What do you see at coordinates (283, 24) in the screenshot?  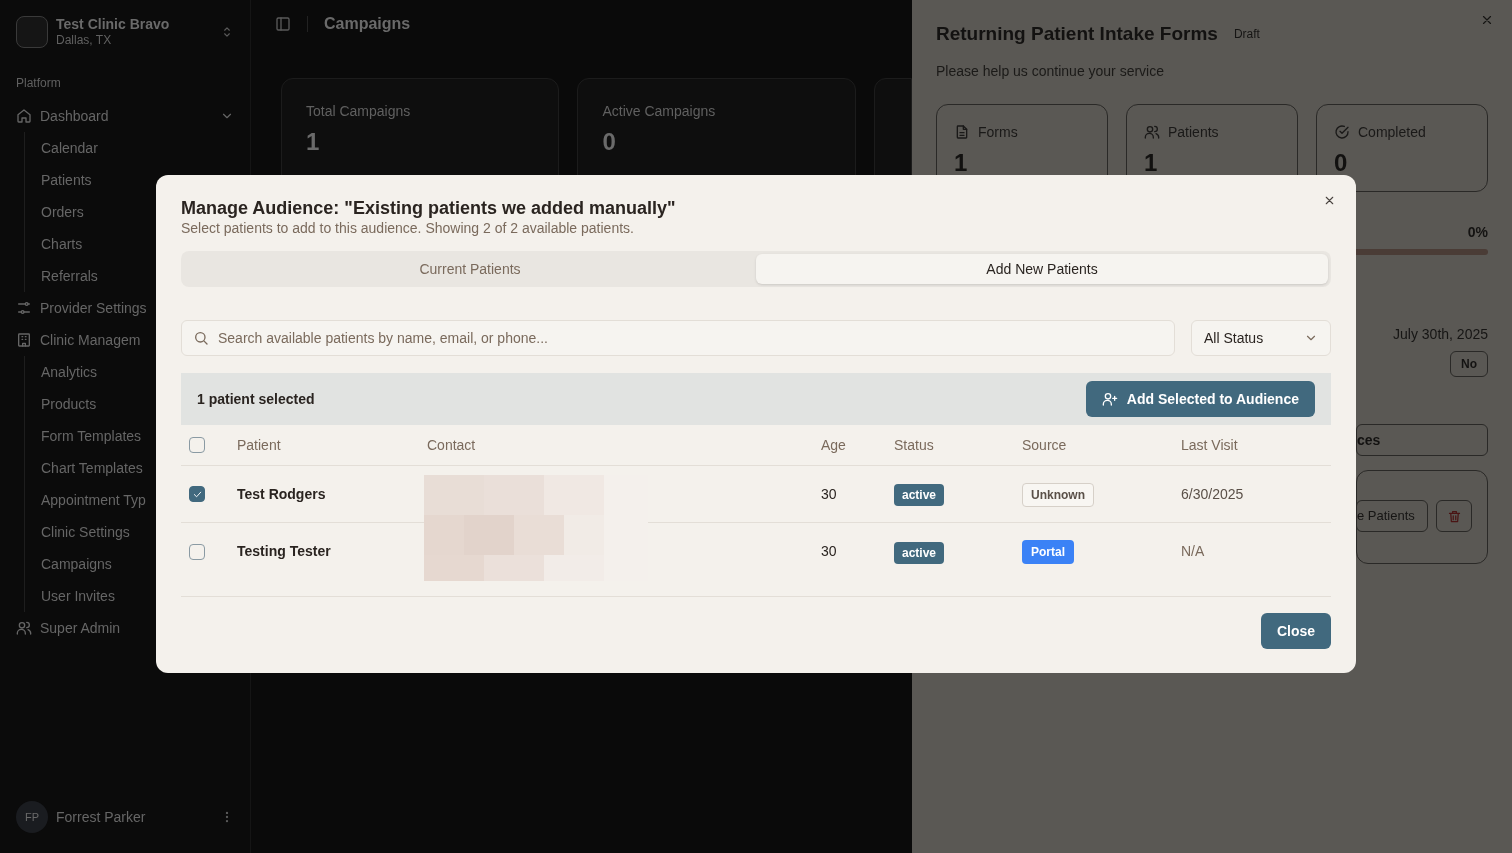 I see `sidebar-toggle-icon` at bounding box center [283, 24].